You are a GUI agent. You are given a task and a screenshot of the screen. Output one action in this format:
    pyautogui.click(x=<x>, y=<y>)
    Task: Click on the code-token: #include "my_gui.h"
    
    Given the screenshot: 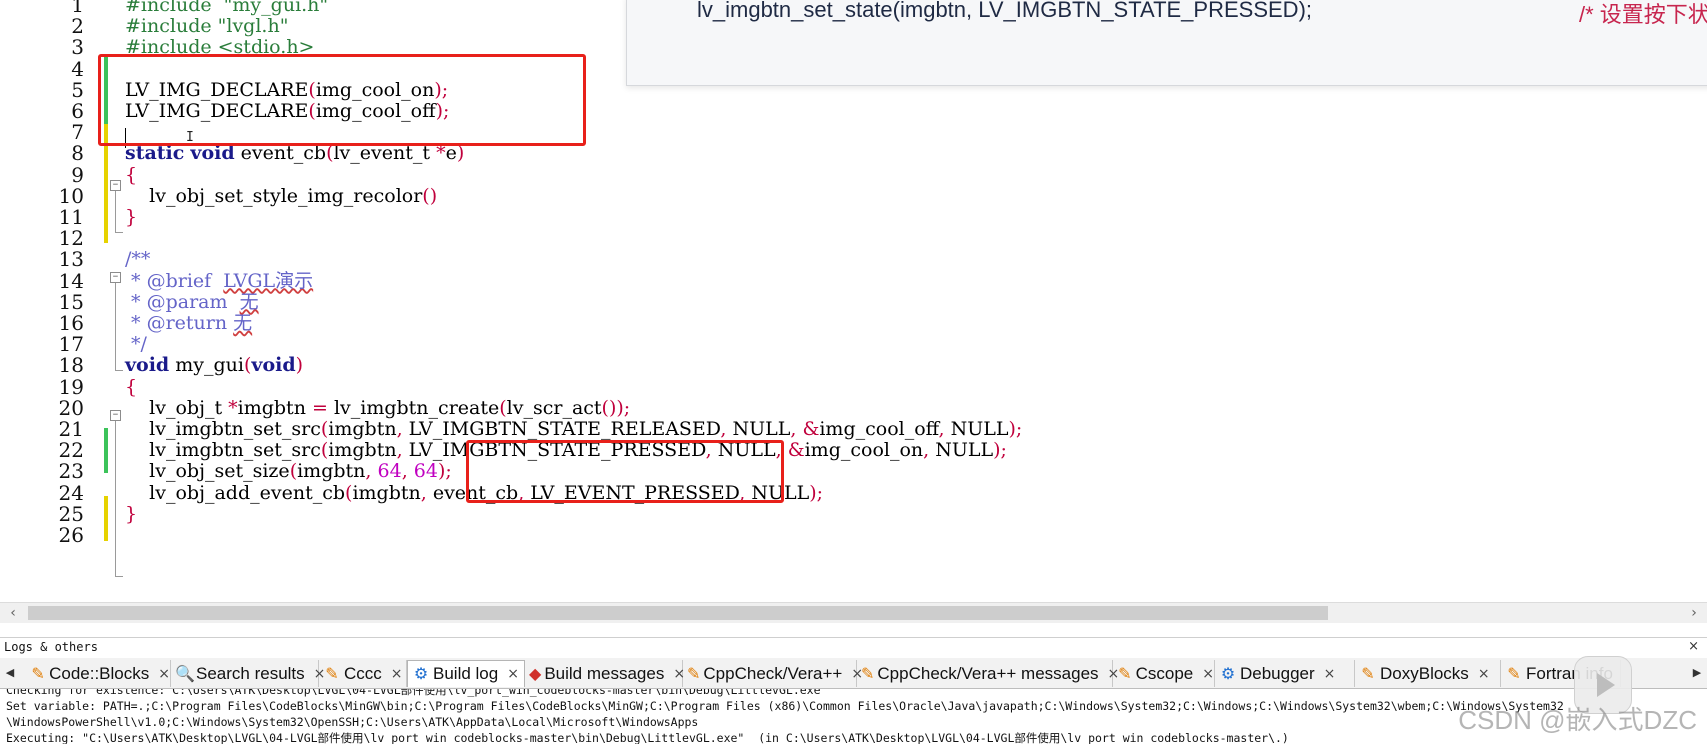 What is the action you would take?
    pyautogui.click(x=227, y=8)
    